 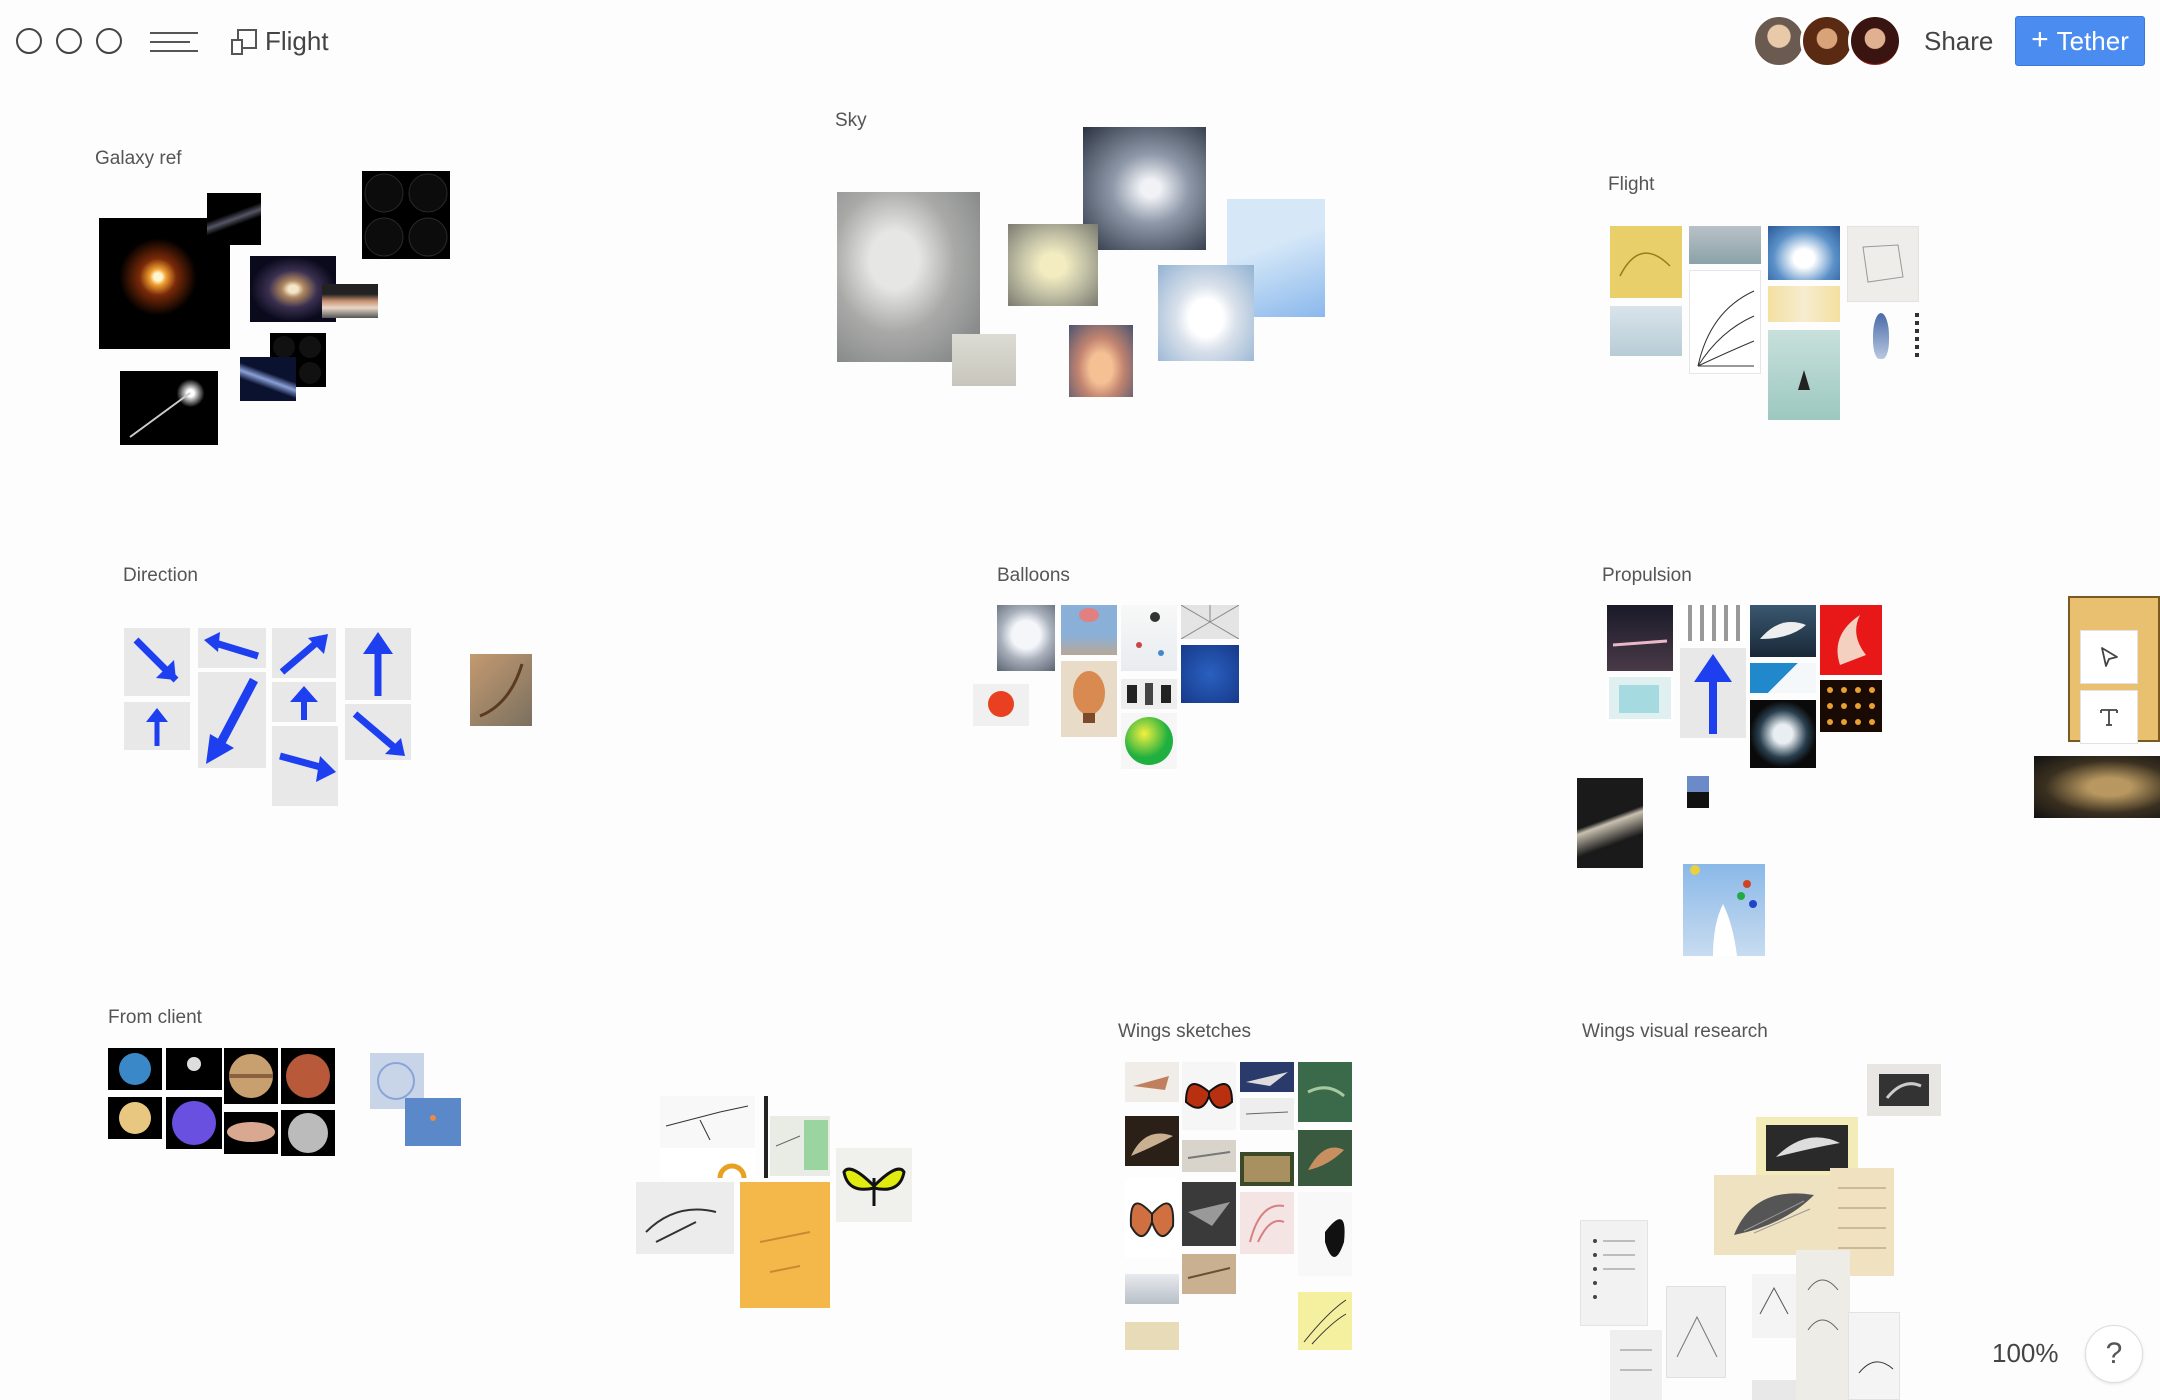 What do you see at coordinates (2109, 717) in the screenshot?
I see `text-tool-icon` at bounding box center [2109, 717].